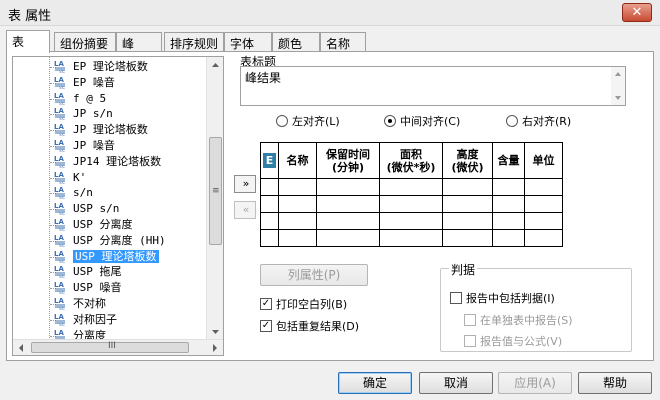 The image size is (660, 400). What do you see at coordinates (93, 114) in the screenshot?
I see `list-item-label: JP s/n` at bounding box center [93, 114].